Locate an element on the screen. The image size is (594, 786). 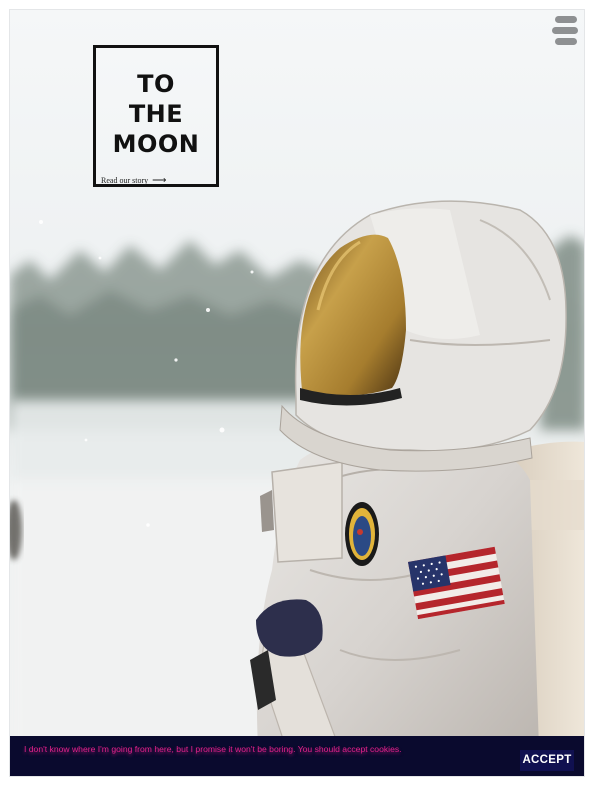
read-our-story-label: Read our story is located at coordinates (125, 180).